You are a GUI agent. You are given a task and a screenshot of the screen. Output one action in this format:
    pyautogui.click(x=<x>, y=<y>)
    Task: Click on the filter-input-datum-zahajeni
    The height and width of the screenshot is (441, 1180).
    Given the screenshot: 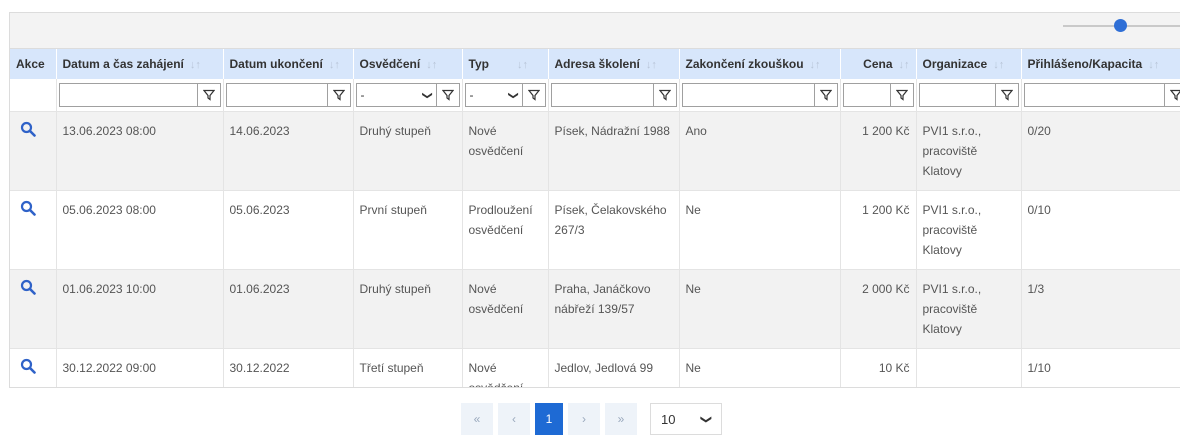 What is the action you would take?
    pyautogui.click(x=127, y=95)
    